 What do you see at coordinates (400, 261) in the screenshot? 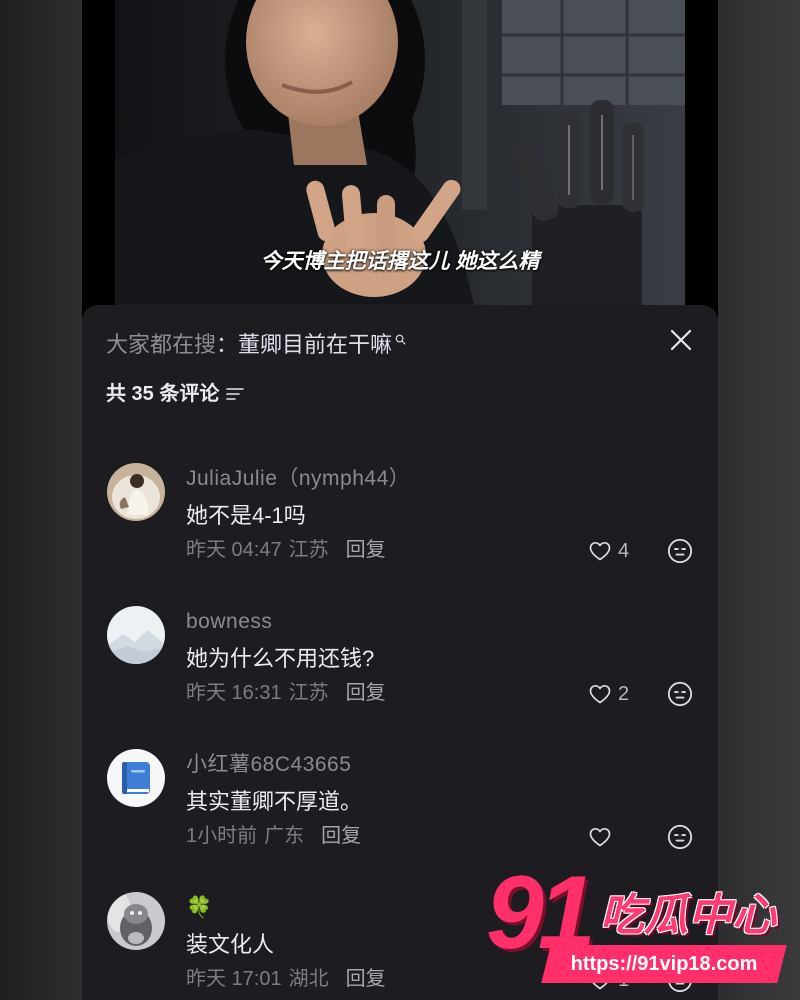
I see `video-subtitle: 今天博主把话撂这儿 她这么精` at bounding box center [400, 261].